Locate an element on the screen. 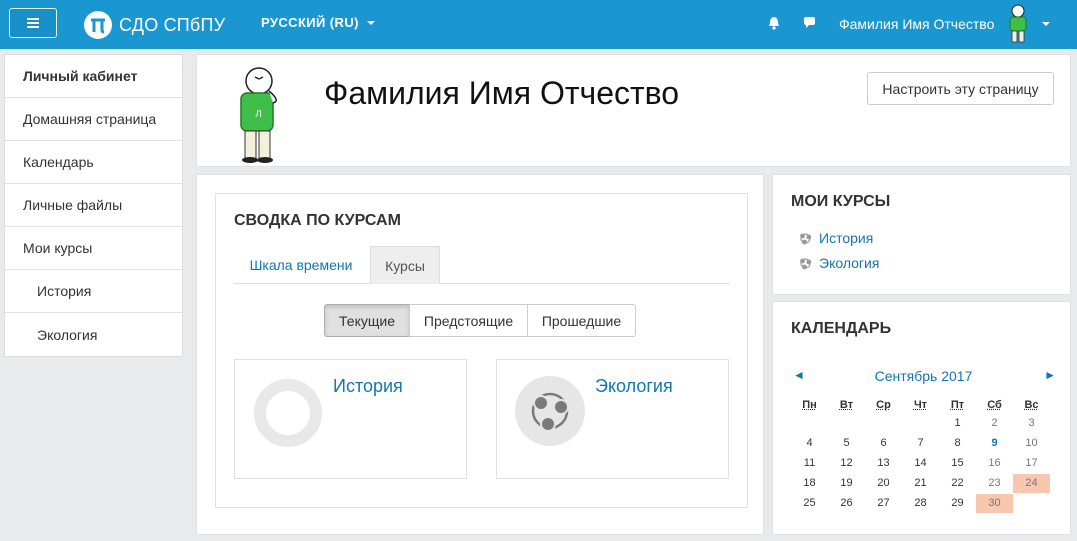  course-filter-group: Текущие Предстоящие Прошедшие is located at coordinates (480, 320).